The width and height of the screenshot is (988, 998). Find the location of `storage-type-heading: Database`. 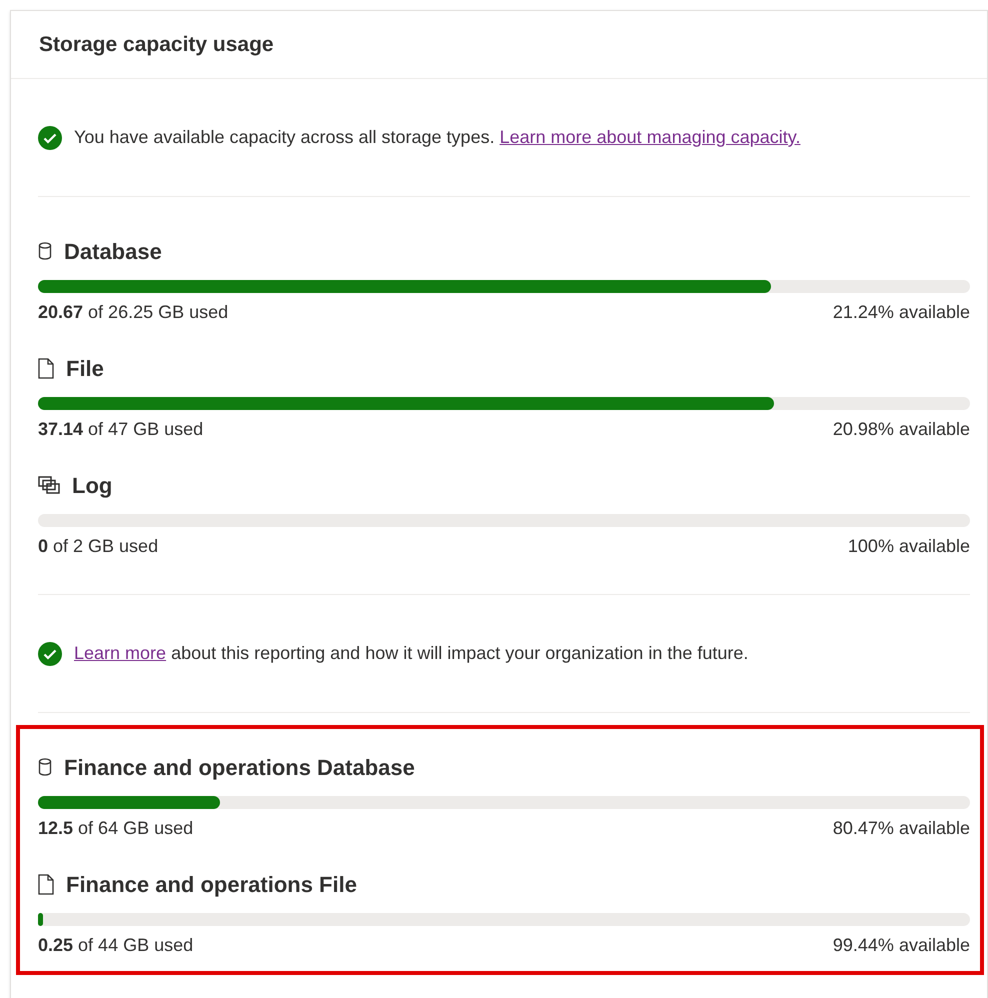

storage-type-heading: Database is located at coordinates (113, 252).